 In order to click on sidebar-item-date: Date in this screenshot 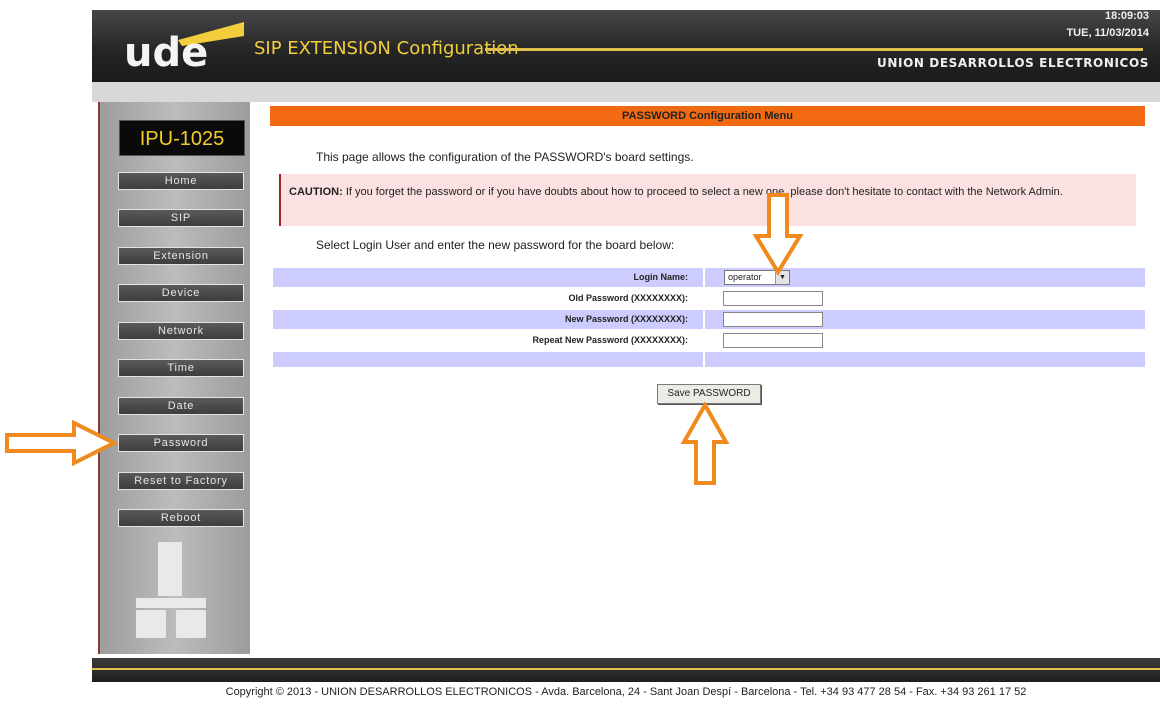, I will do `click(181, 406)`.